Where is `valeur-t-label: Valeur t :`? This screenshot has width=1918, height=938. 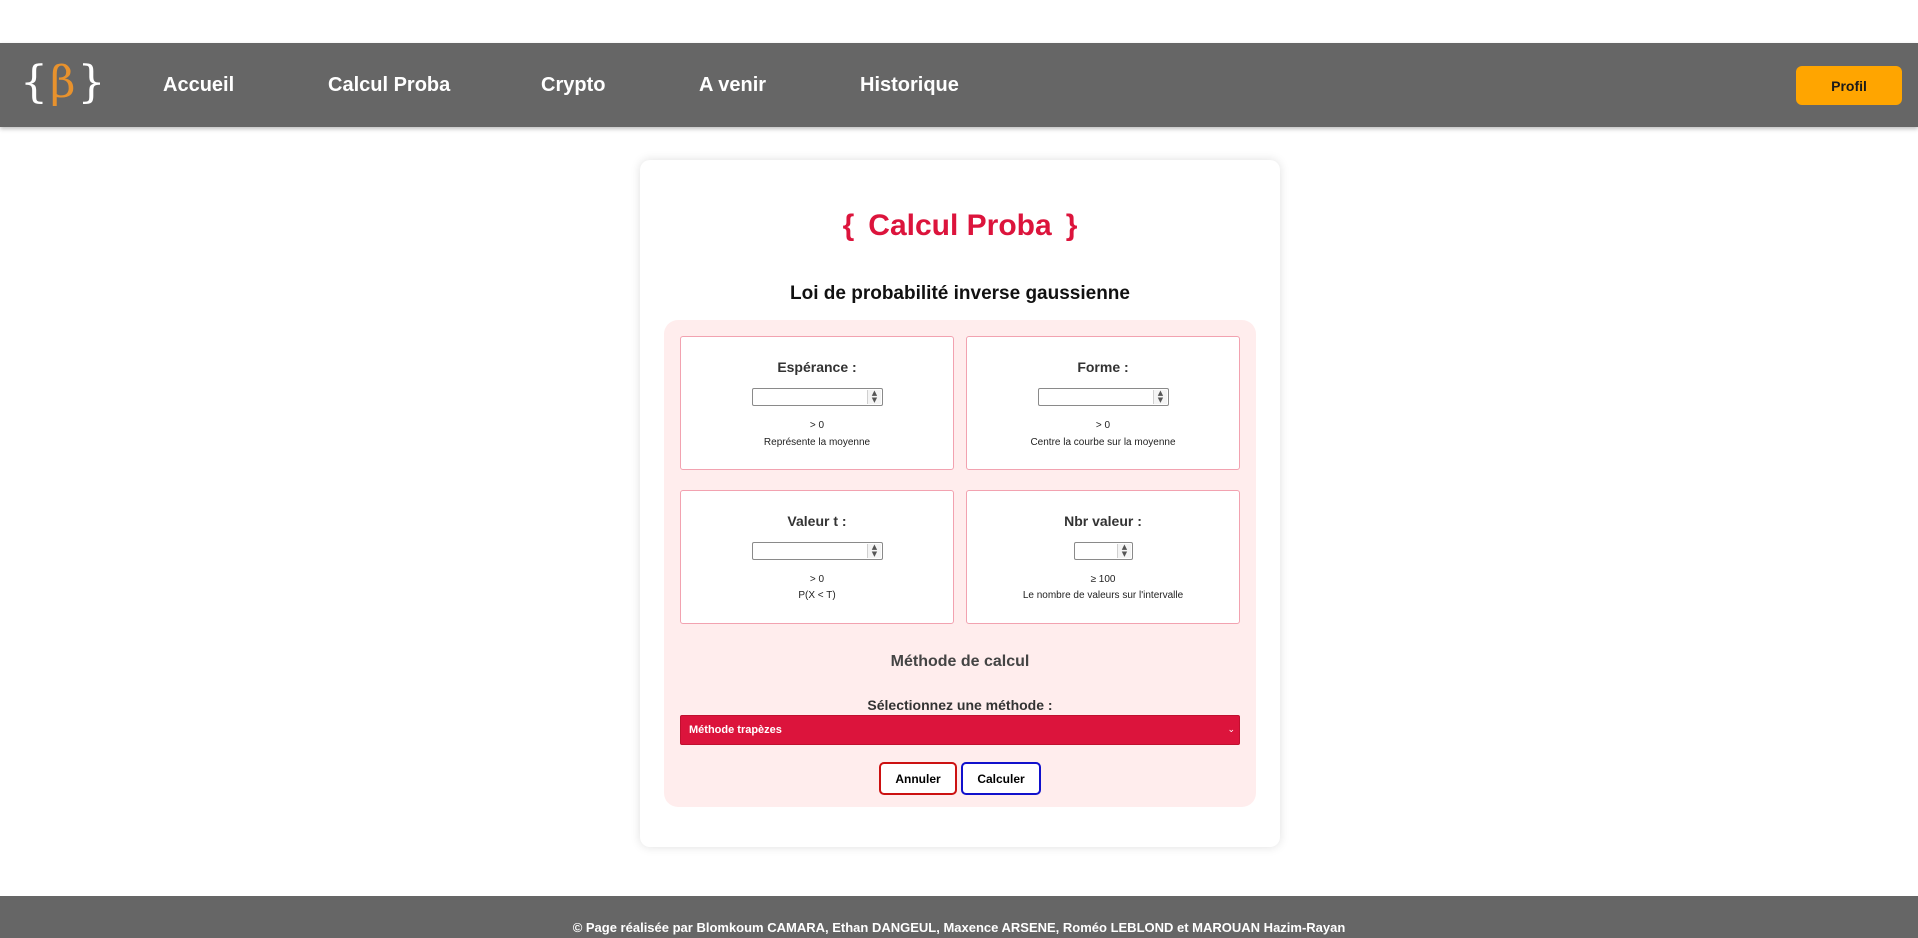
valeur-t-label: Valeur t : is located at coordinates (817, 521).